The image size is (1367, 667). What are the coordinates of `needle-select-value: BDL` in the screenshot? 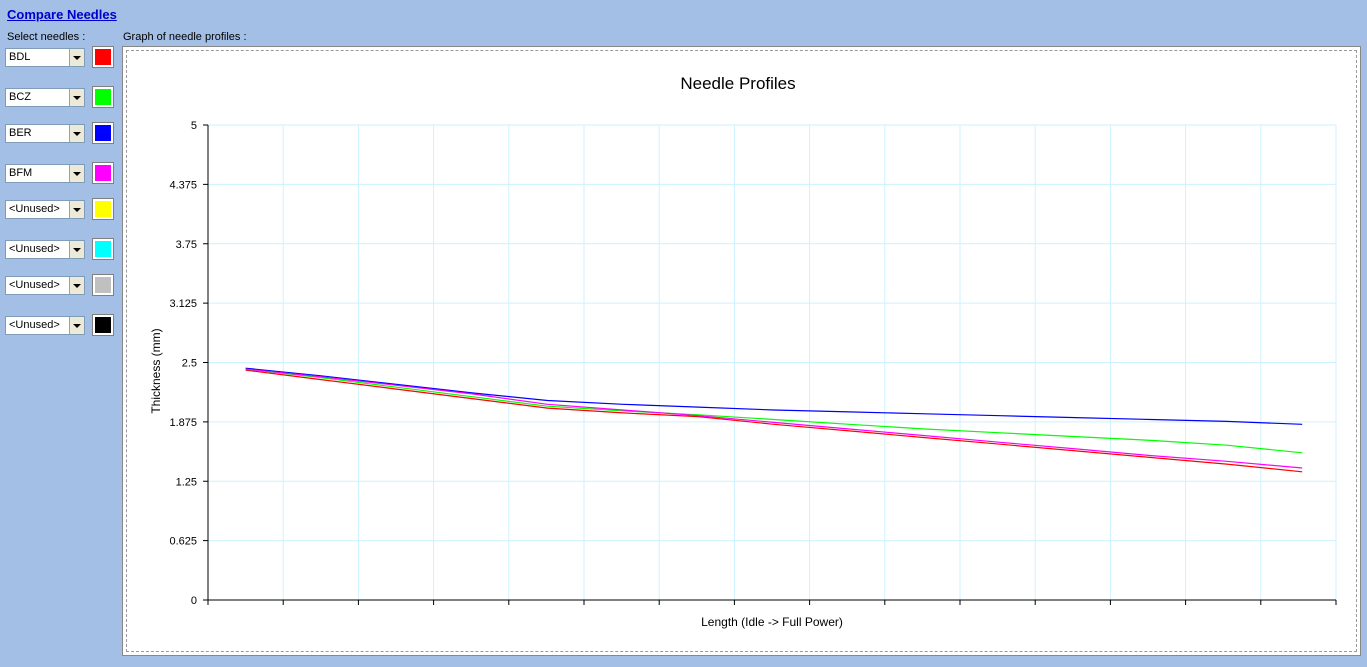 It's located at (20, 57).